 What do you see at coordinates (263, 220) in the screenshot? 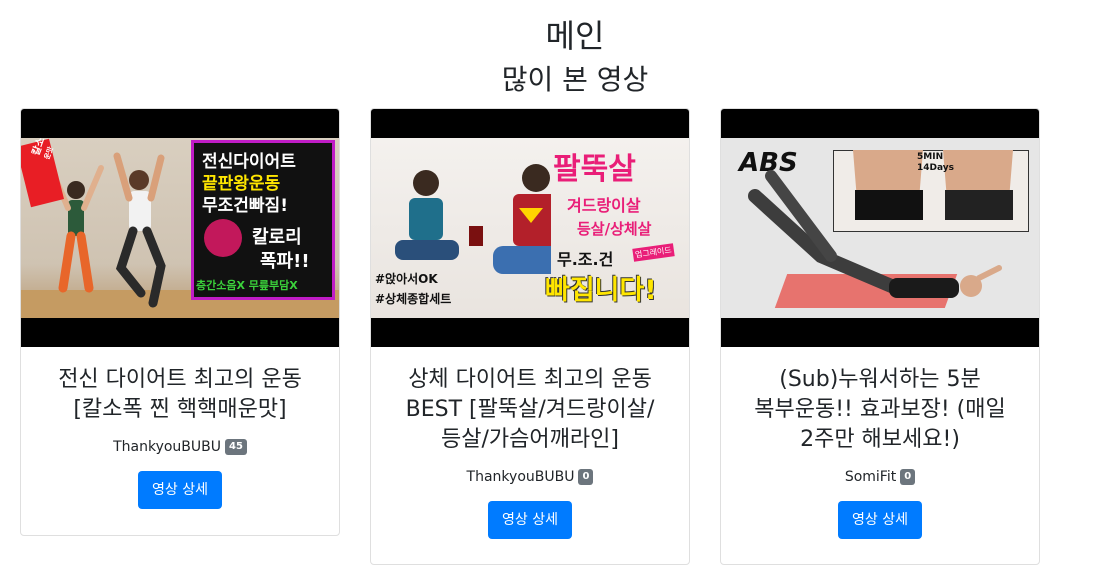
I see `thumbnail-sign: 전신다이어트 끝판왕운동 무조건빠짐! 칼로리 폭파!! 층간소음X 무릎부담X` at bounding box center [263, 220].